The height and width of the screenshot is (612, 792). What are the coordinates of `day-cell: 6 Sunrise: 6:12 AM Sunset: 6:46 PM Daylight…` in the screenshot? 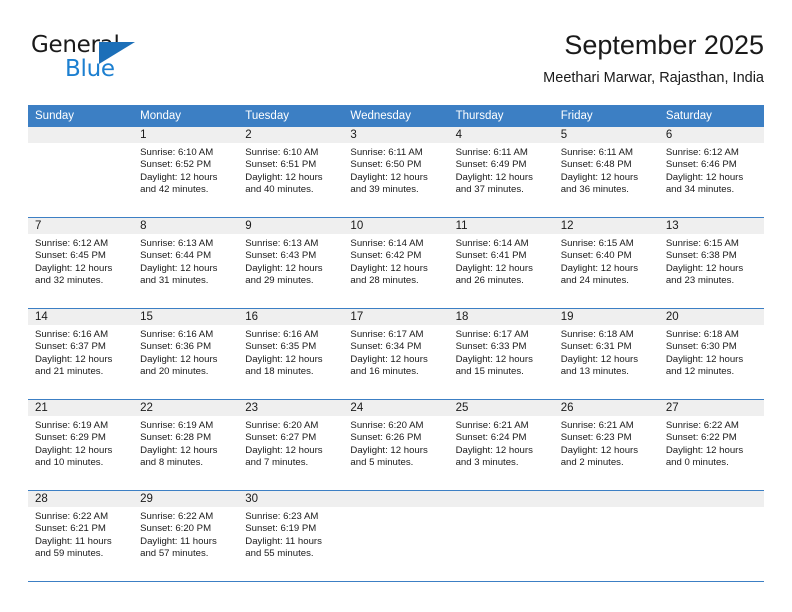 It's located at (711, 172).